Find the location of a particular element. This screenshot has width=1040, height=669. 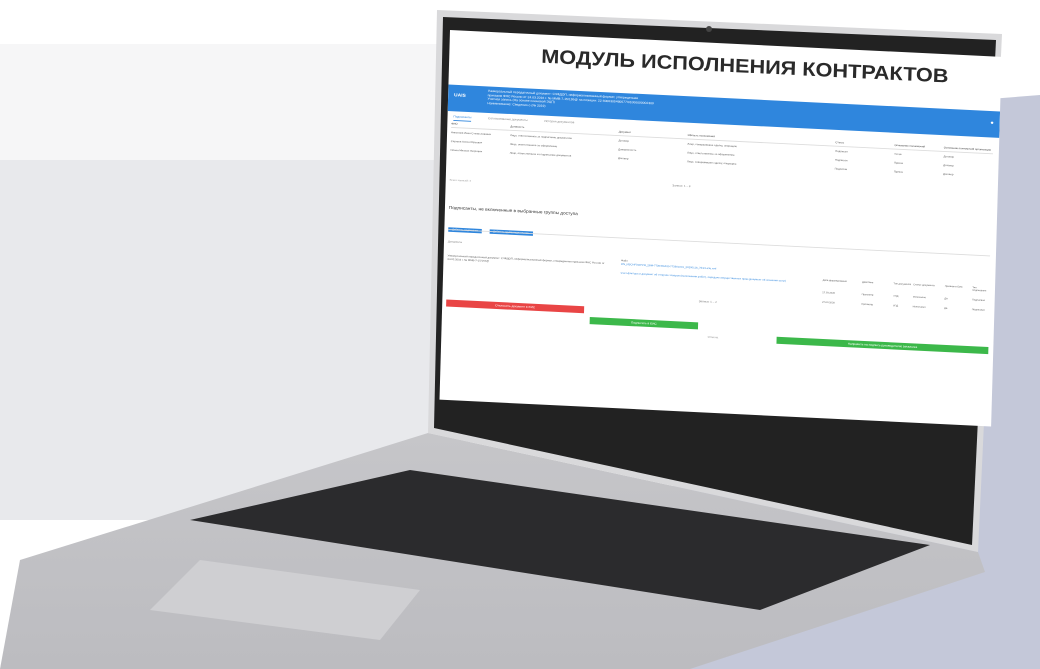

column-header: Тип подписания is located at coordinates (979, 289).